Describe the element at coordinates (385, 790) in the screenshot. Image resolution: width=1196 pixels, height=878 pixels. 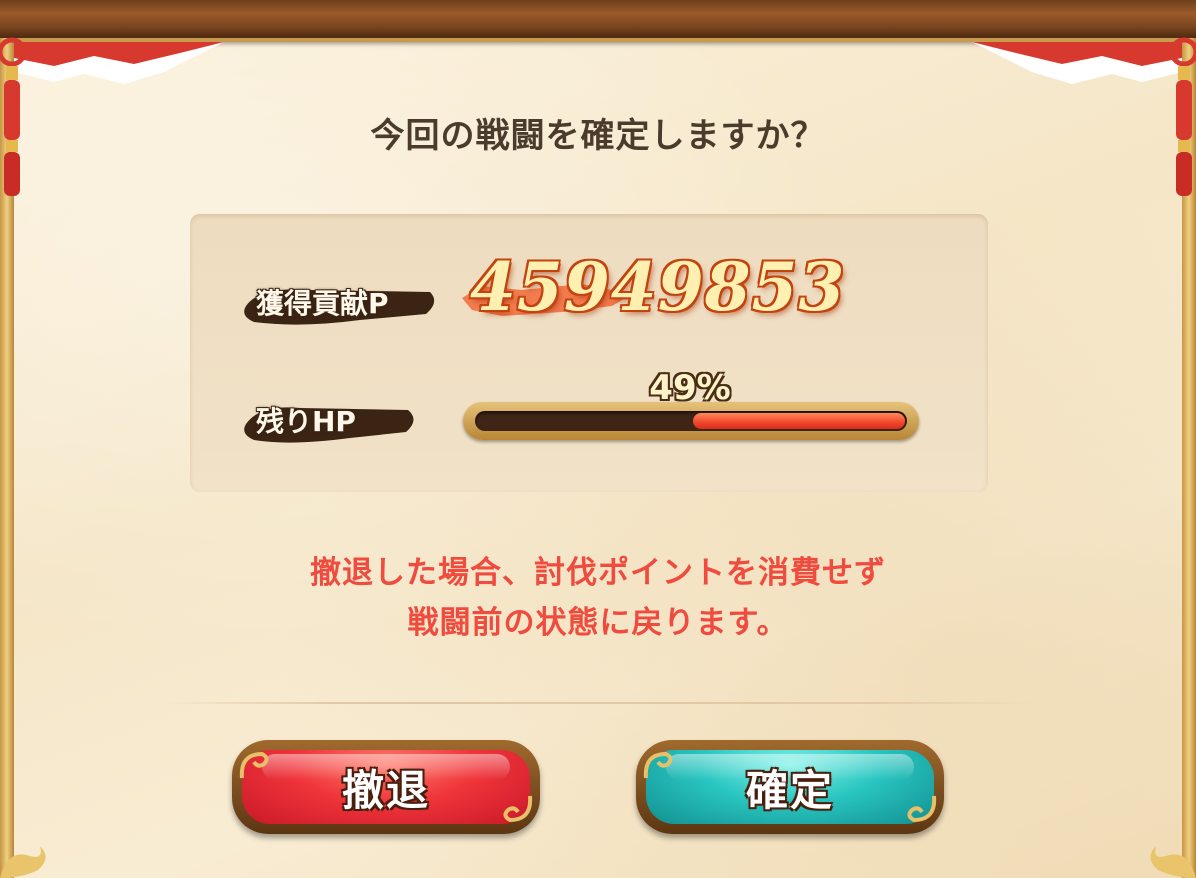
I see `retreat-button-label: 撤退` at that location.